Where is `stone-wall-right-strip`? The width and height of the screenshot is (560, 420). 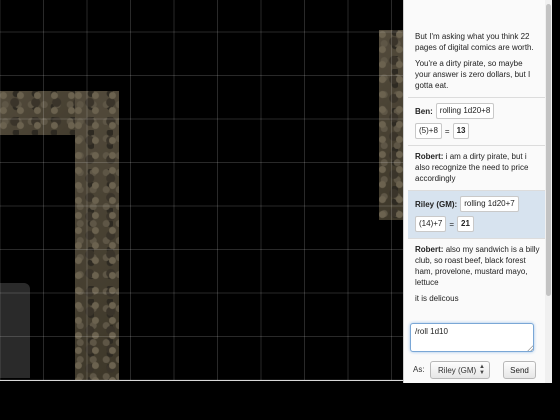 stone-wall-right-strip is located at coordinates (391, 125).